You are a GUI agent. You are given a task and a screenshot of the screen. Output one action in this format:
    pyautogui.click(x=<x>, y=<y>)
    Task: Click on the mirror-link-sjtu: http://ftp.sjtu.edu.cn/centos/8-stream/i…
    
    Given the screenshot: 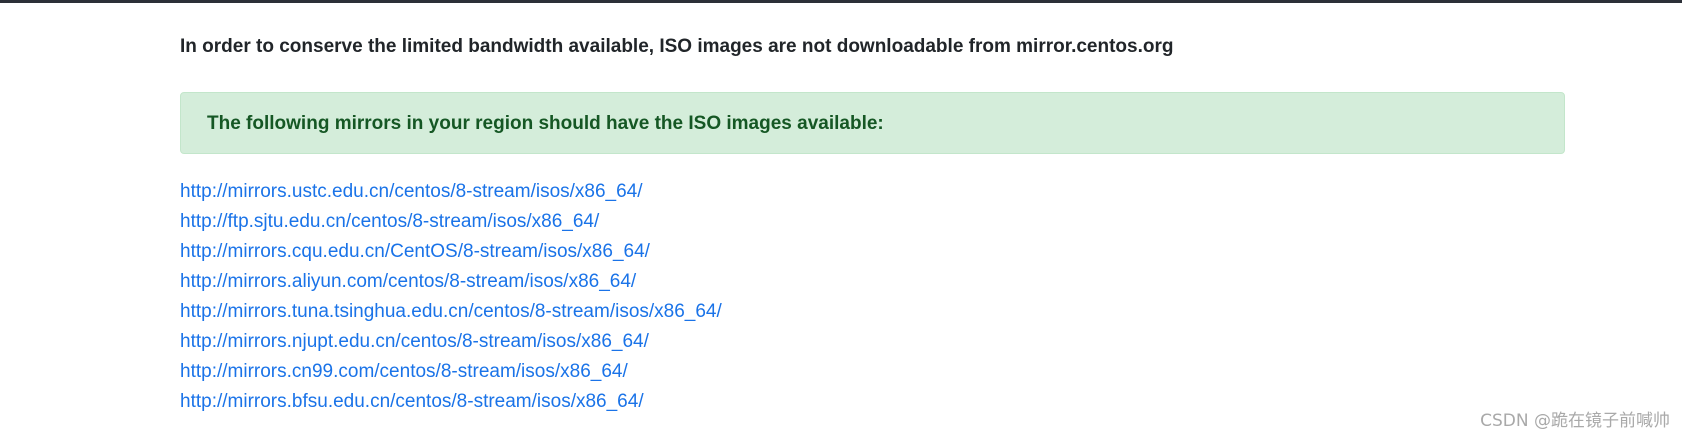 What is the action you would take?
    pyautogui.click(x=389, y=221)
    